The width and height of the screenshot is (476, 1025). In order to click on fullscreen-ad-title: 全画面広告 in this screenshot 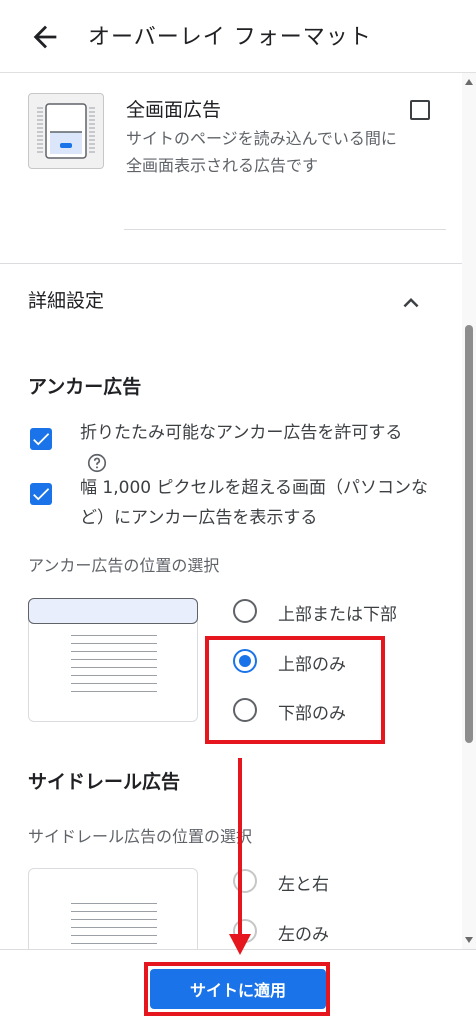, I will do `click(174, 110)`.